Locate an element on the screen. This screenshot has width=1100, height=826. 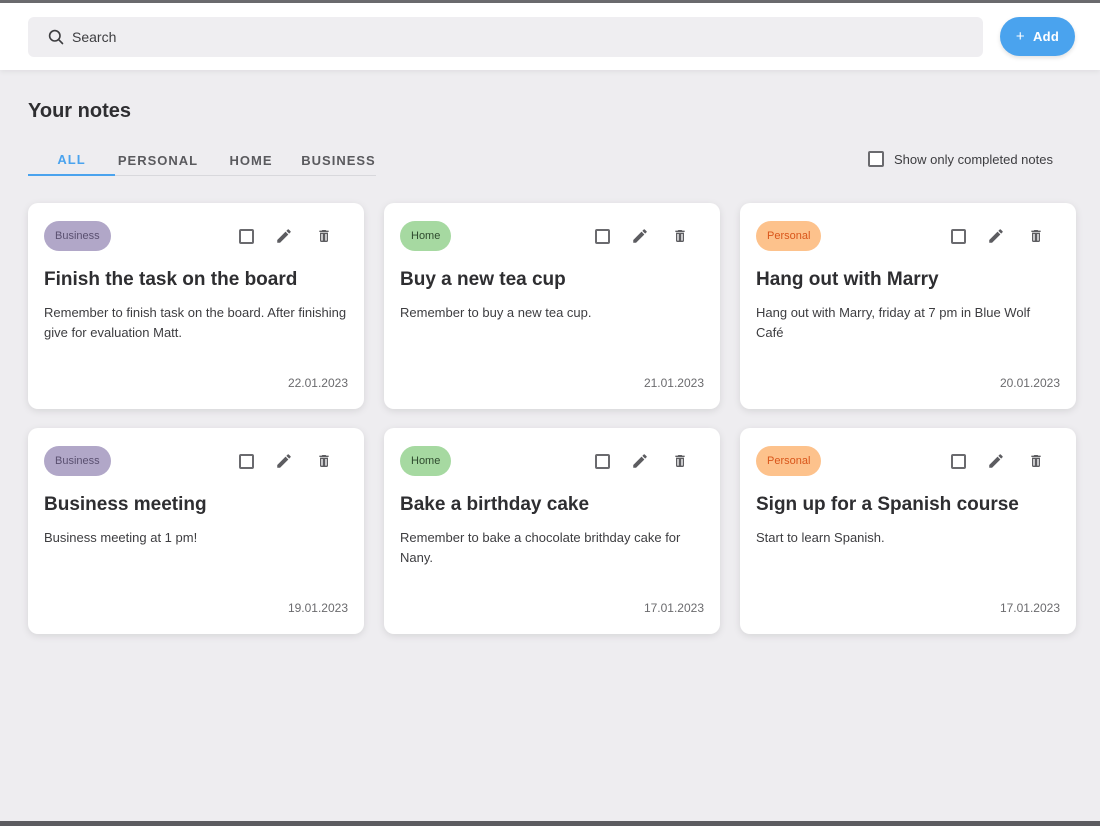
category-tabs: ALL PERSONAL HOME BUSINESS is located at coordinates (202, 160).